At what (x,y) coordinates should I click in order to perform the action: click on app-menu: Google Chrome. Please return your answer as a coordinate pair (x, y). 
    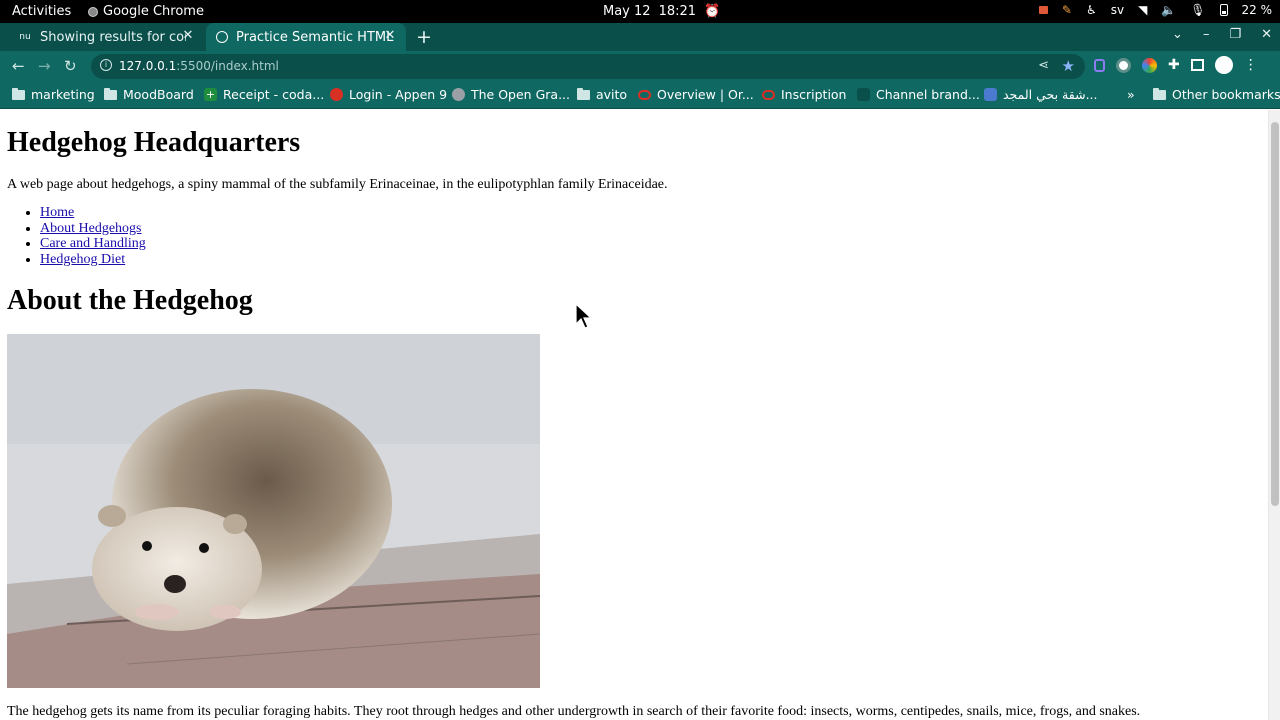
    Looking at the image, I should click on (146, 11).